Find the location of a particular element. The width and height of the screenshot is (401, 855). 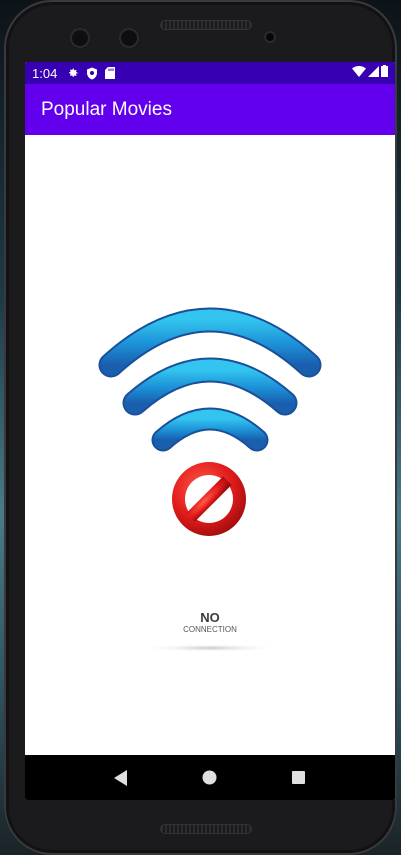

bottom-speaker is located at coordinates (206, 829).